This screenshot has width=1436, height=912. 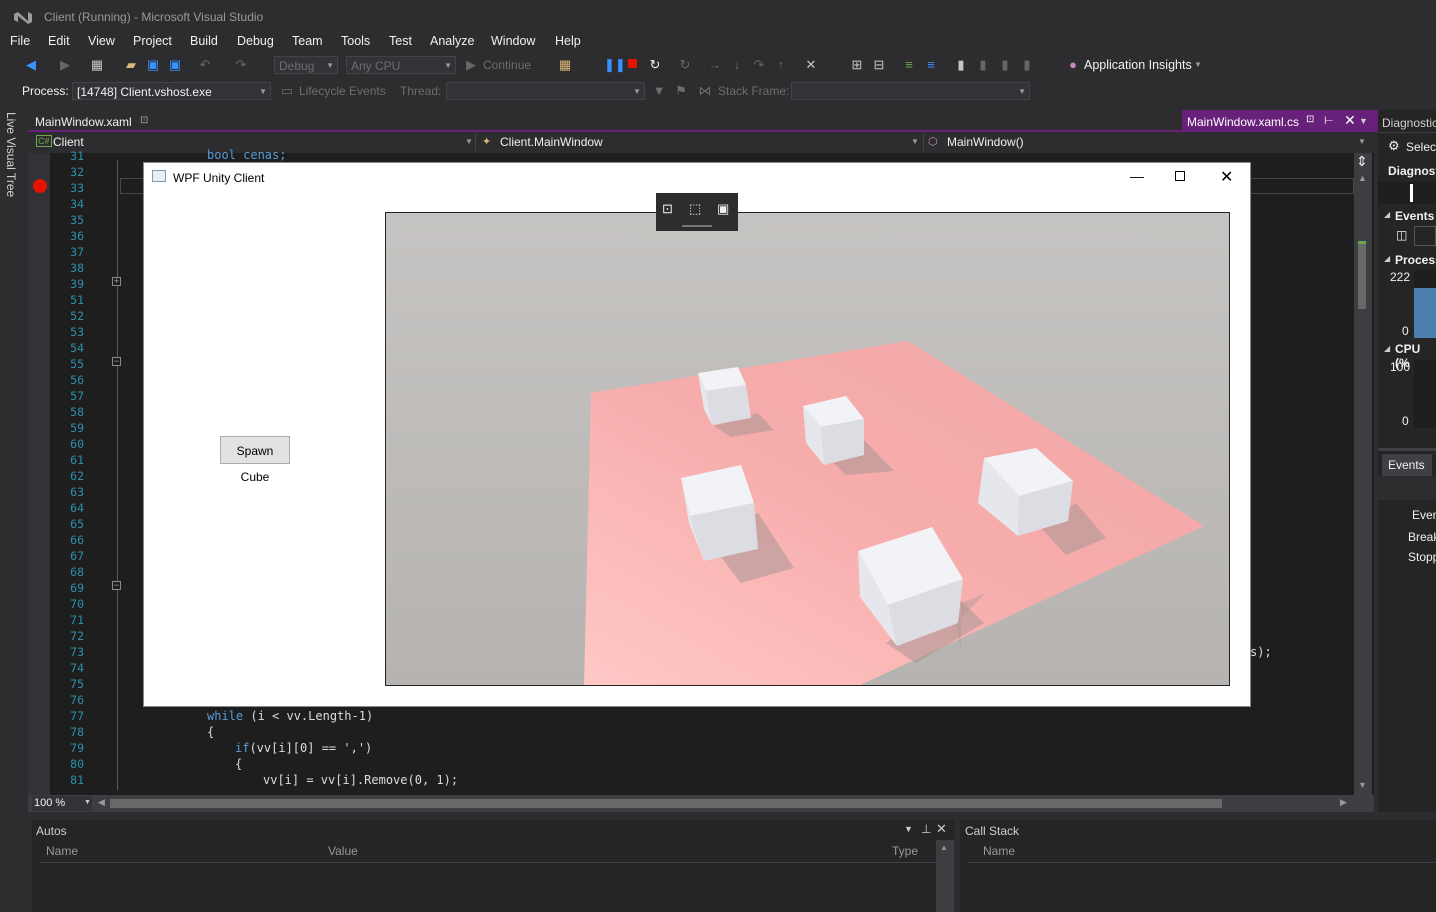 What do you see at coordinates (360, 780) in the screenshot?
I see `code-line-81: vv[i] = vv[i].Remove(0, 1);` at bounding box center [360, 780].